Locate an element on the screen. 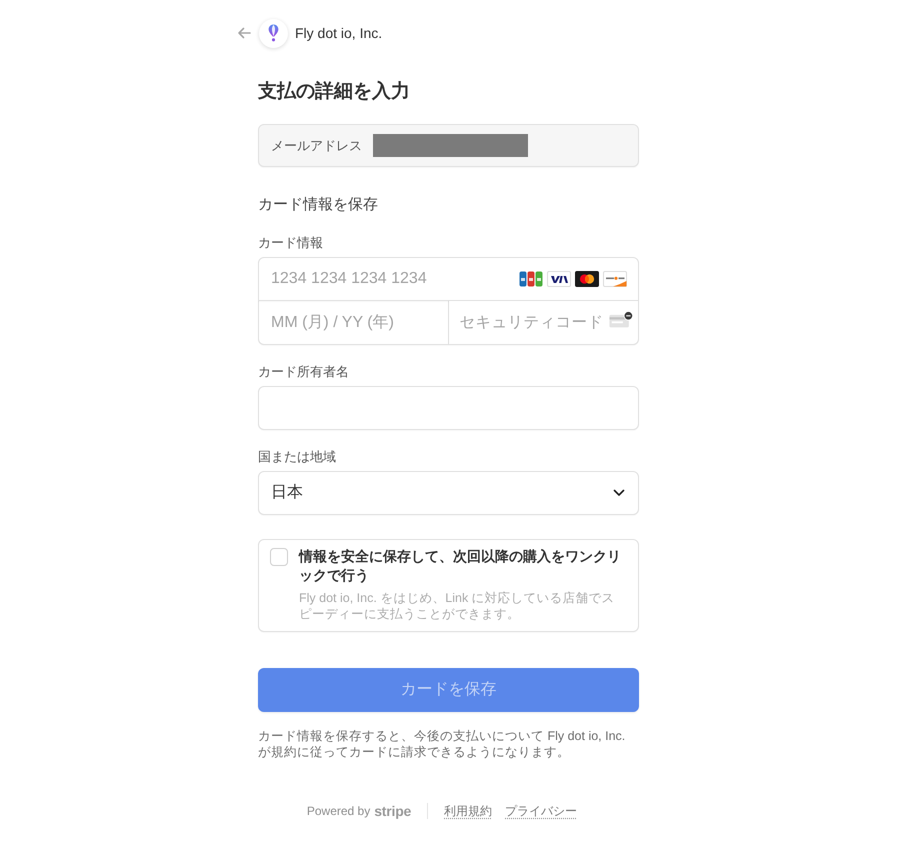  chevron-down-icon is located at coordinates (619, 493).